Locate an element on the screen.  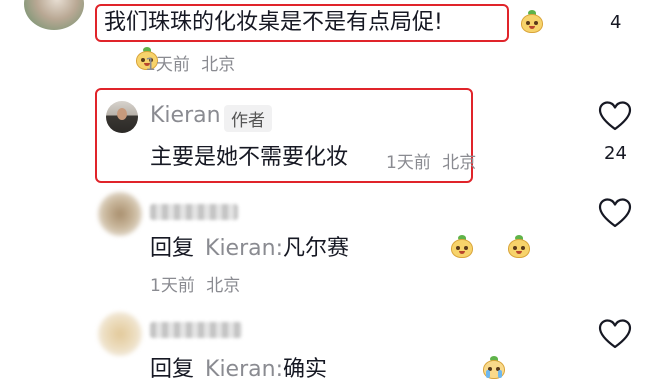
like-count: 4 is located at coordinates (616, 22).